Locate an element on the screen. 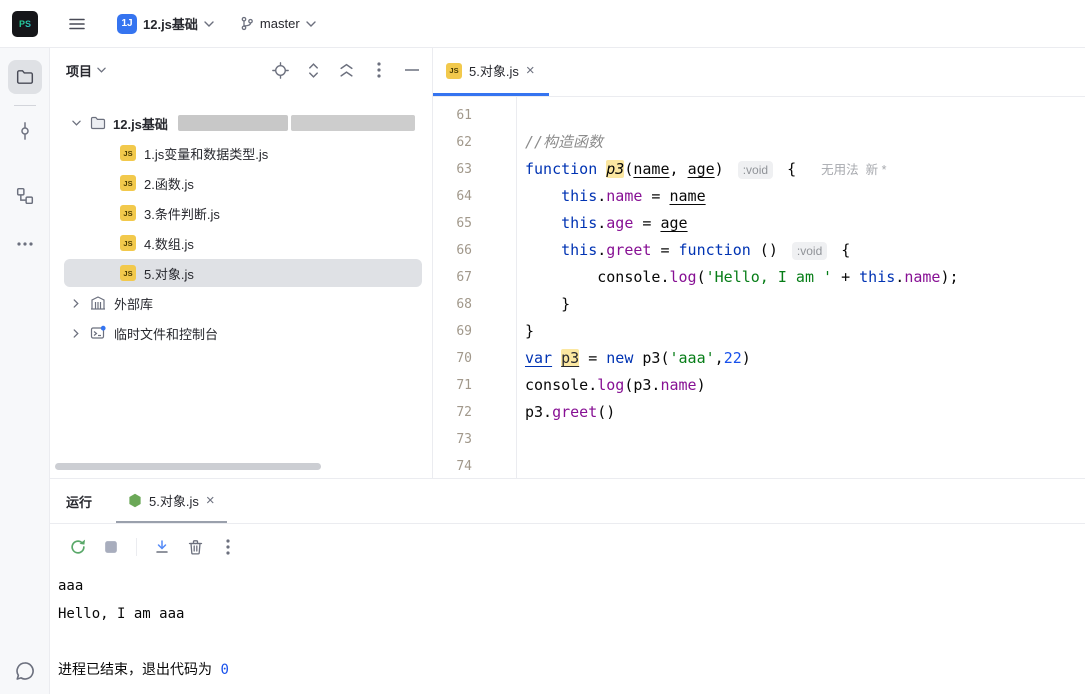 The image size is (1085, 694). code-line: console.log('Hello, I am ' + this.name); is located at coordinates (805, 277).